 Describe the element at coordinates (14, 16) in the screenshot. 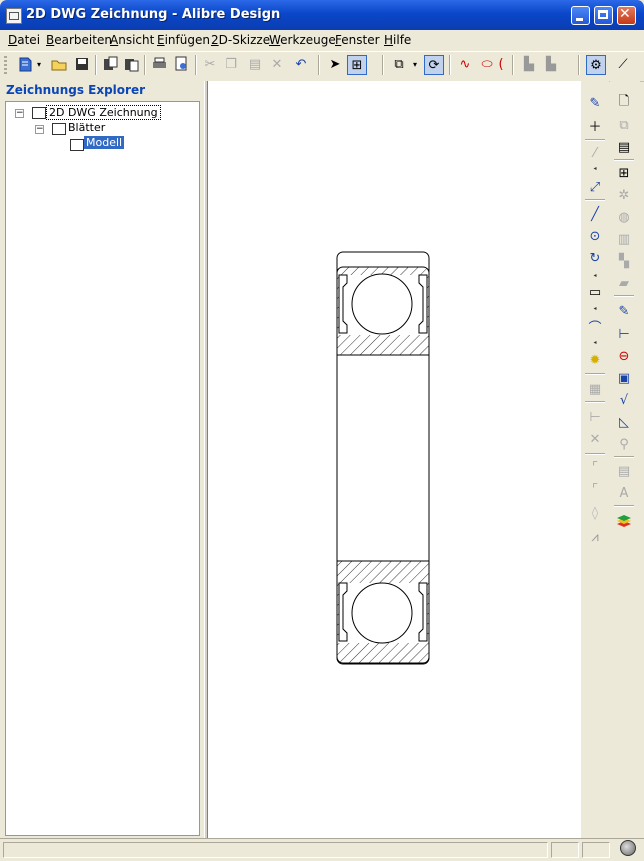

I see `app-icon` at that location.